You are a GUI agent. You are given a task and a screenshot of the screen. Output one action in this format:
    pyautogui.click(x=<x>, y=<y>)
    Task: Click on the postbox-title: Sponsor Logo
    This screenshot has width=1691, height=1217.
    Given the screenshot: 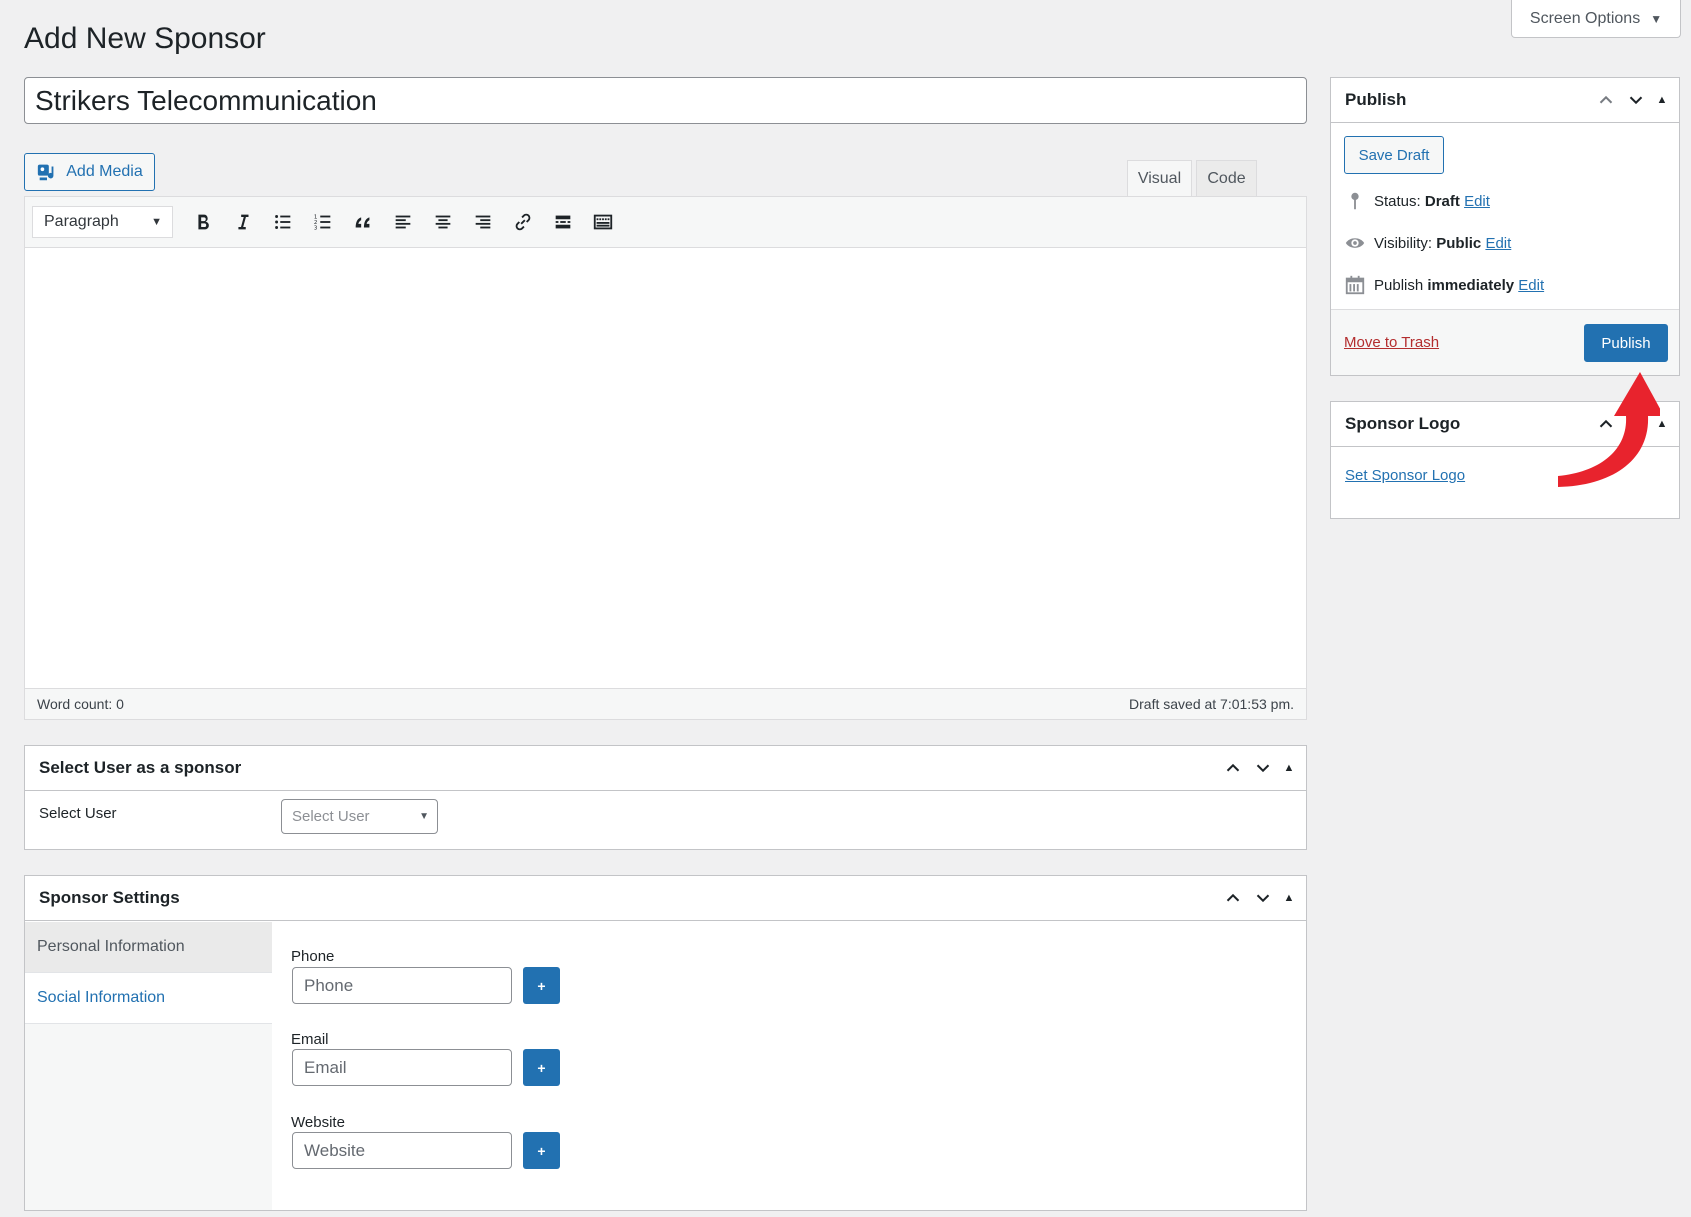 What is the action you would take?
    pyautogui.click(x=1403, y=423)
    